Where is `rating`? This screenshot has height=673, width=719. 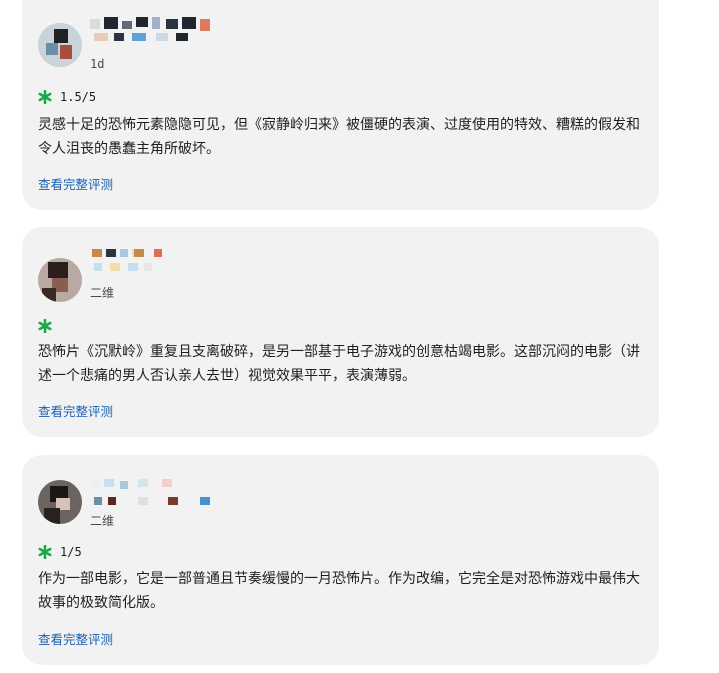 rating is located at coordinates (49, 326).